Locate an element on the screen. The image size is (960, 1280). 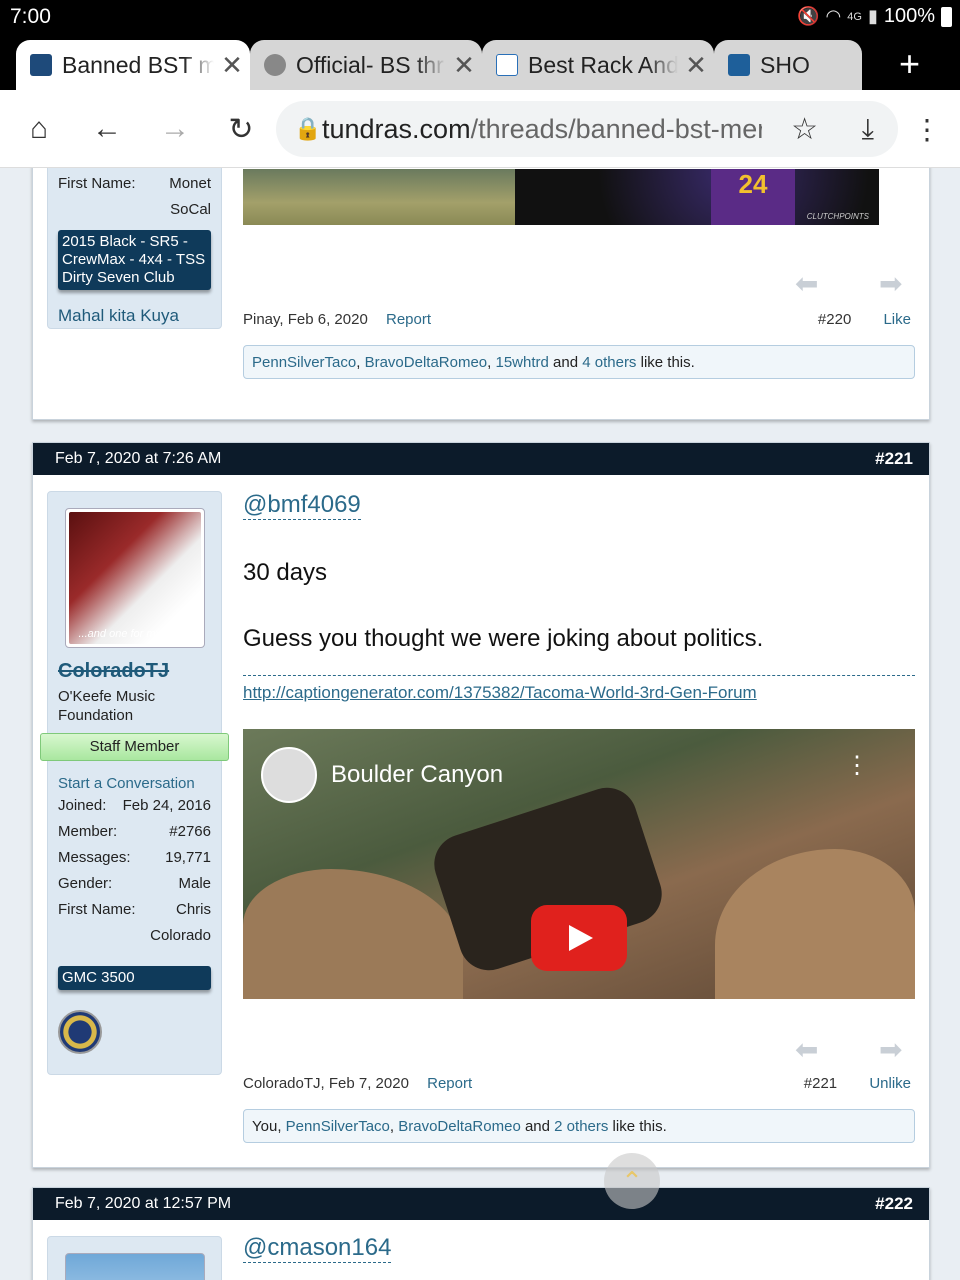
user-mention-link: @bmf4069 is located at coordinates (302, 505).